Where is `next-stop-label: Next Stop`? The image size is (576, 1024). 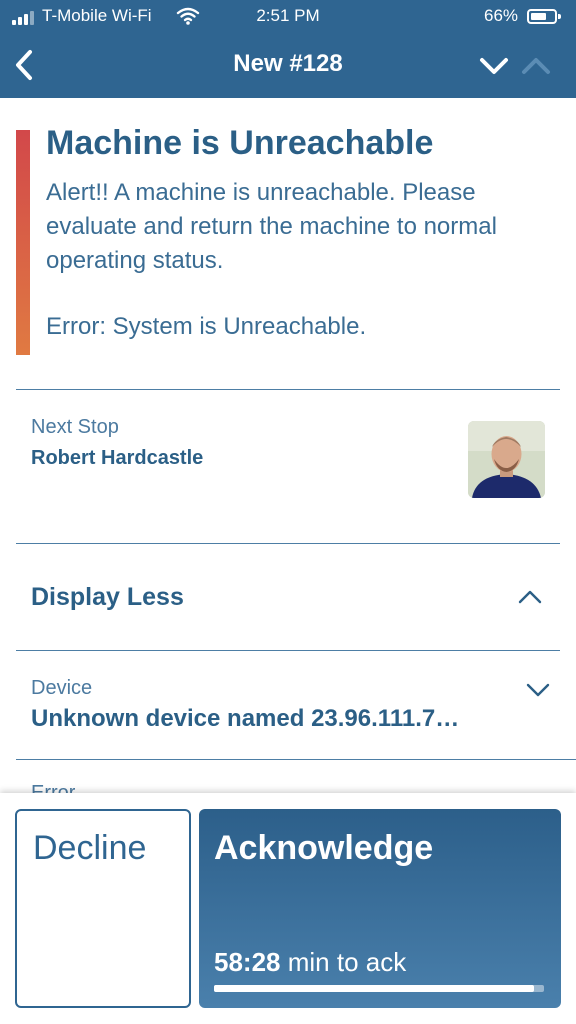
next-stop-label: Next Stop is located at coordinates (75, 427).